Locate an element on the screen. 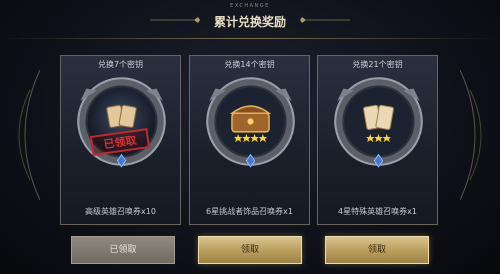 This screenshot has width=500, height=274. reward-card-title: 兑换21个密钥 is located at coordinates (377, 64).